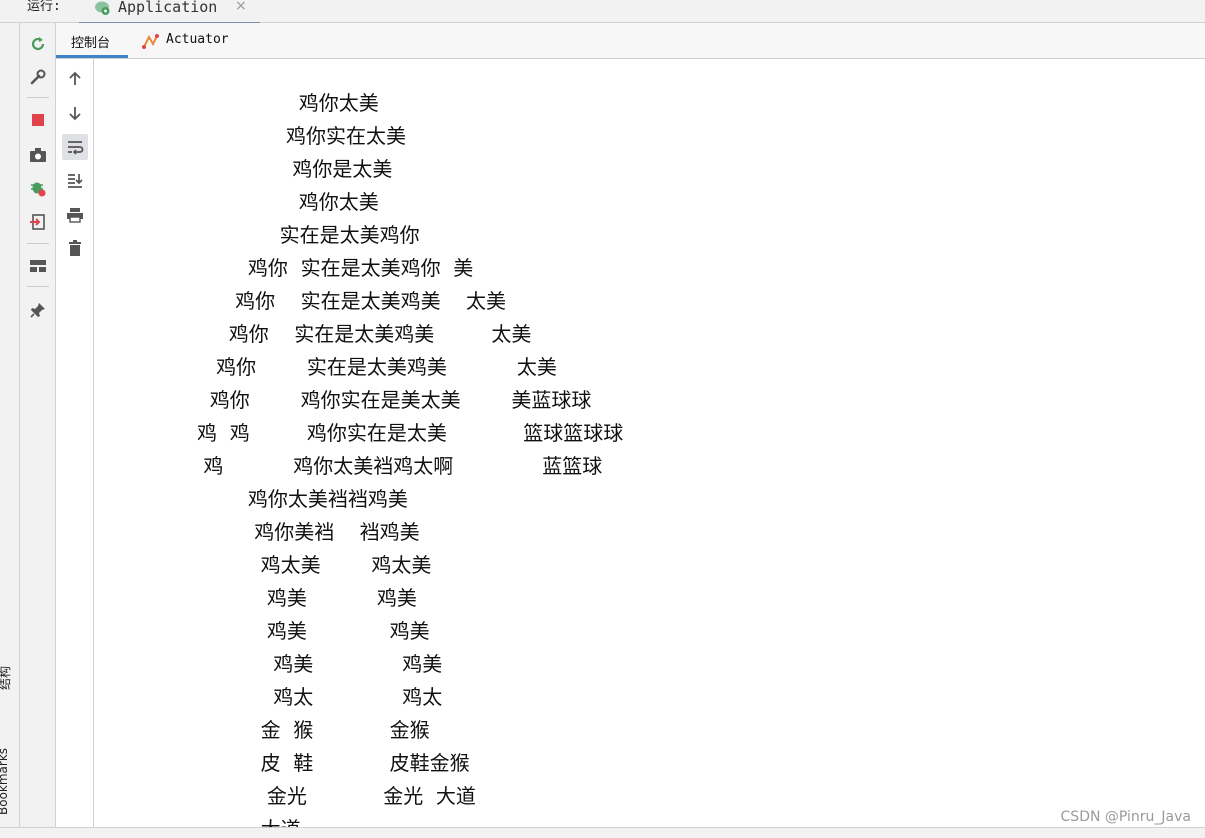  What do you see at coordinates (44, 7) in the screenshot?
I see `run-label: 运行:` at bounding box center [44, 7].